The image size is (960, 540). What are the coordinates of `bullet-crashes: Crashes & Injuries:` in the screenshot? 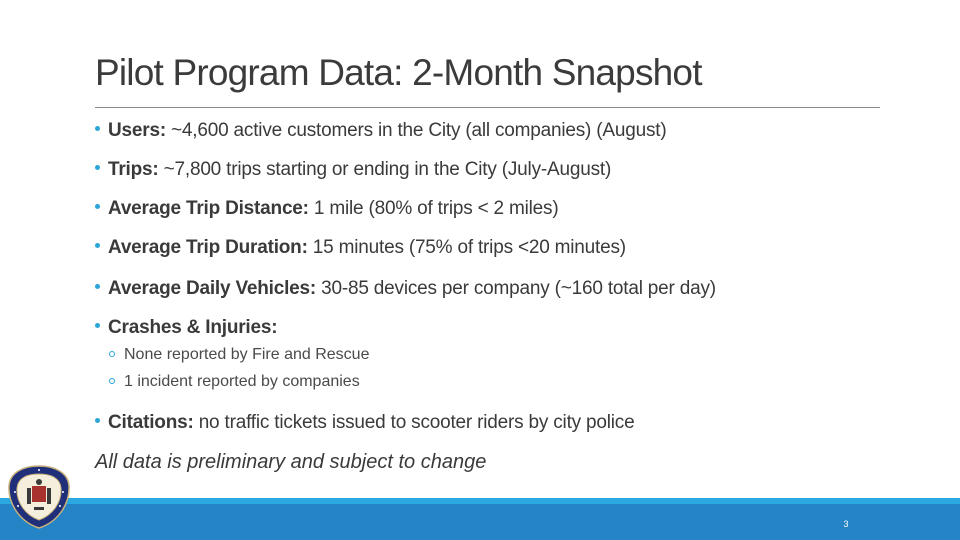 It's located at (186, 328).